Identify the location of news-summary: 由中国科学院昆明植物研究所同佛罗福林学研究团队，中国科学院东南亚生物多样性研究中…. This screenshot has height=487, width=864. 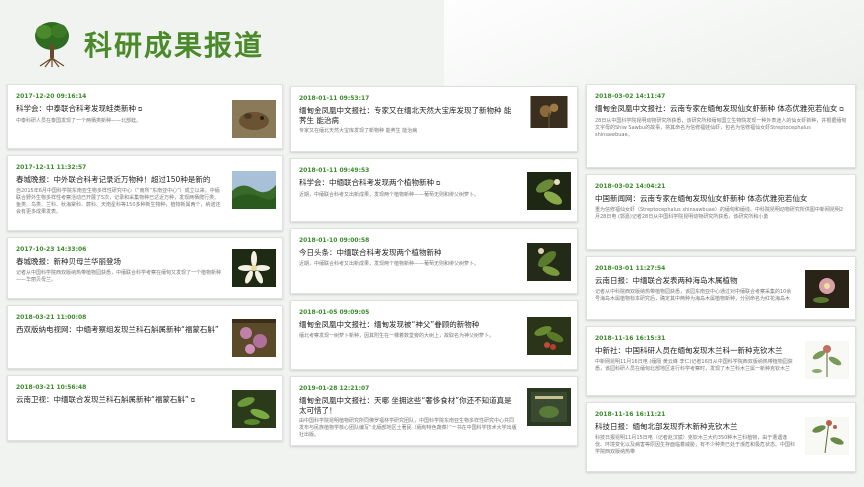
(408, 428).